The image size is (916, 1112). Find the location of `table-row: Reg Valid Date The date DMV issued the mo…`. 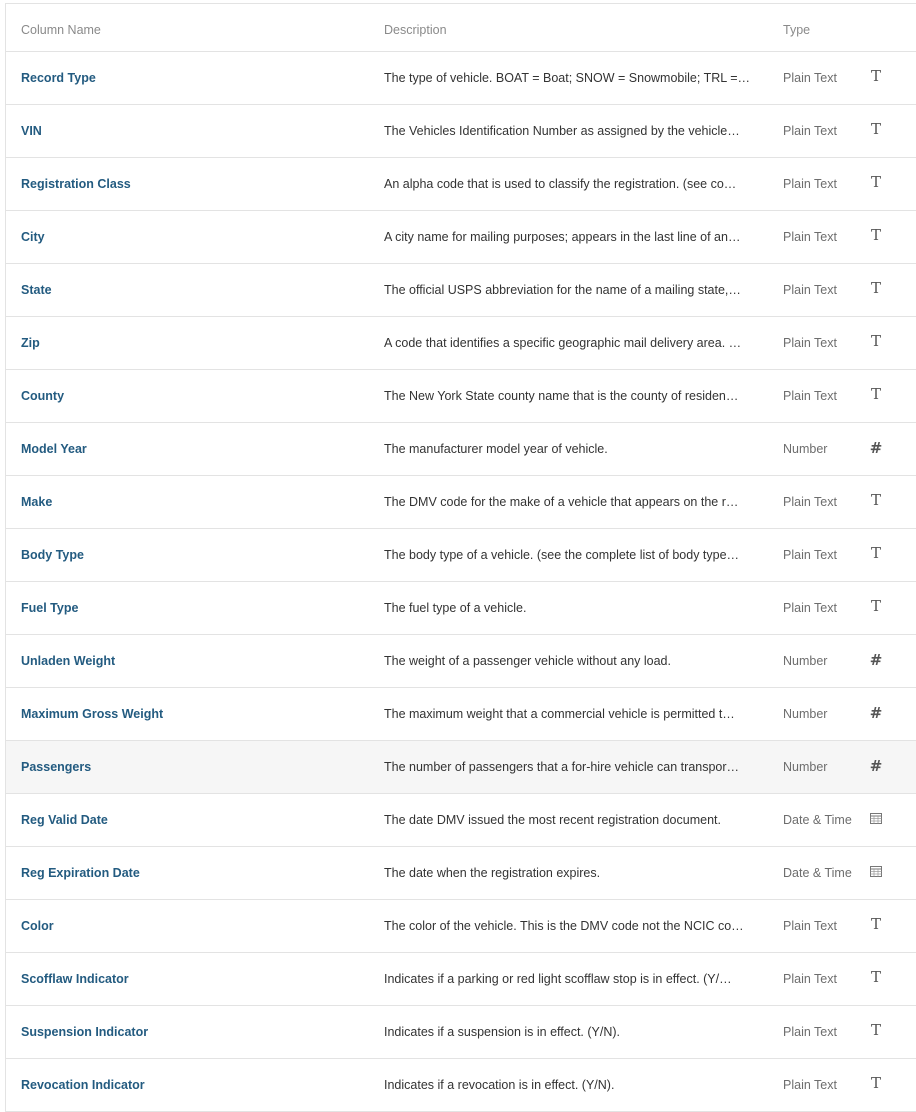

table-row: Reg Valid Date The date DMV issued the mo… is located at coordinates (461, 820).